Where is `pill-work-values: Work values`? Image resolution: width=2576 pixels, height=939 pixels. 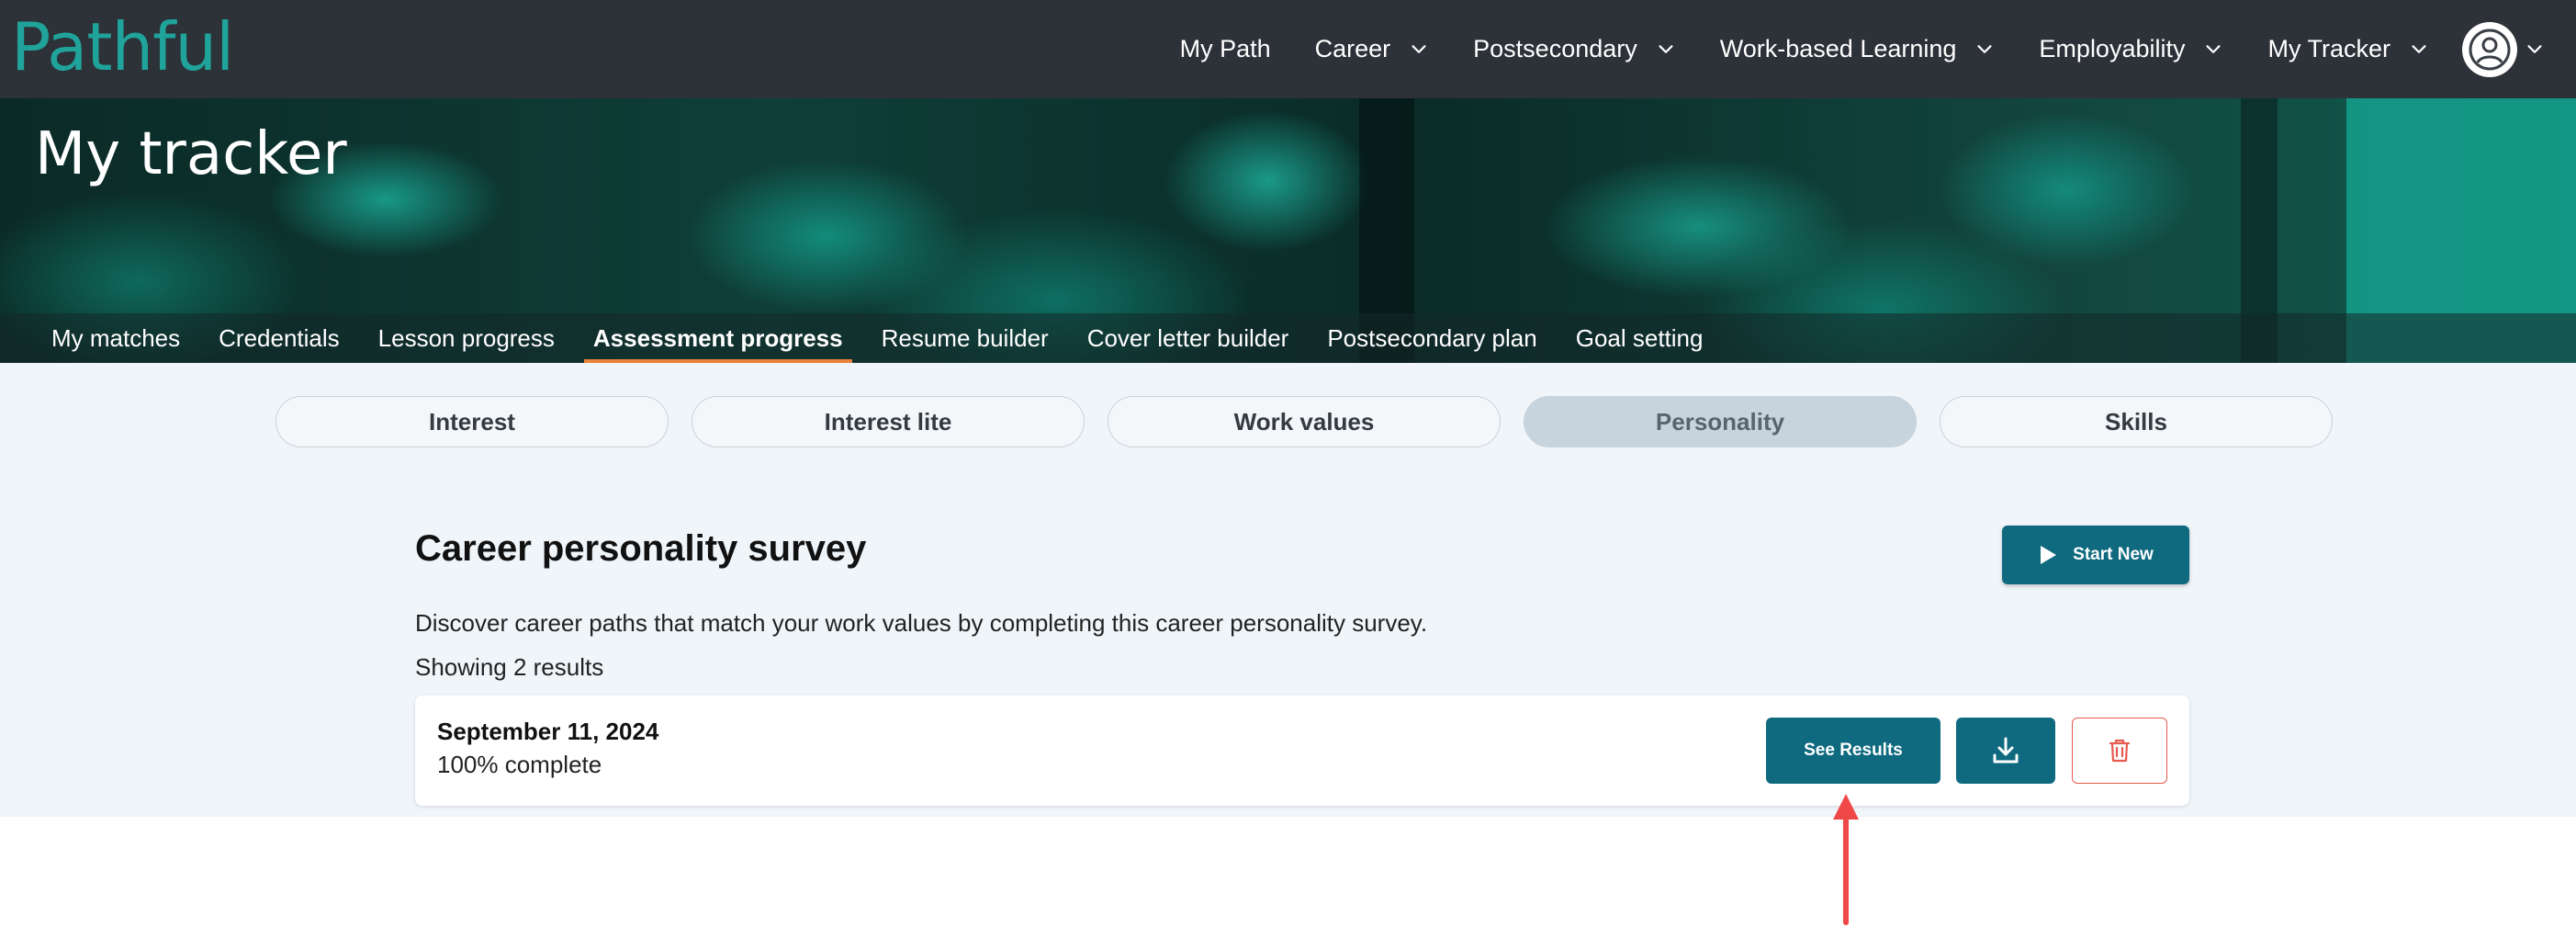
pill-work-values: Work values is located at coordinates (1304, 421).